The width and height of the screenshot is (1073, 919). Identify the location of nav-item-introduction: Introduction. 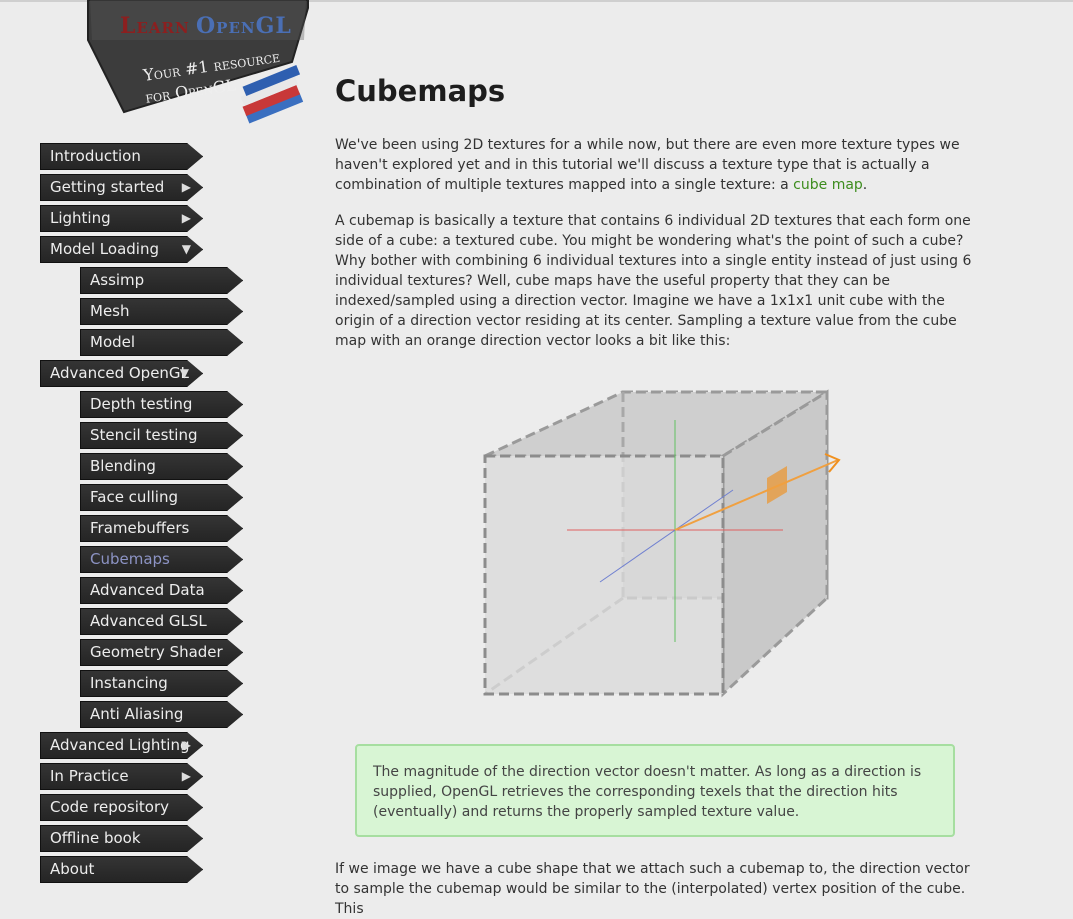
(121, 156).